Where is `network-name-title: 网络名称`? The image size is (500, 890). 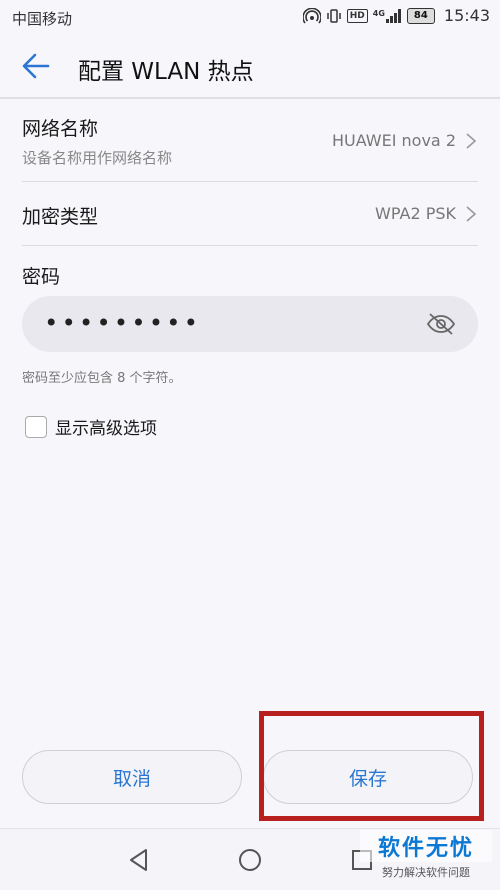 network-name-title: 网络名称 is located at coordinates (60, 129).